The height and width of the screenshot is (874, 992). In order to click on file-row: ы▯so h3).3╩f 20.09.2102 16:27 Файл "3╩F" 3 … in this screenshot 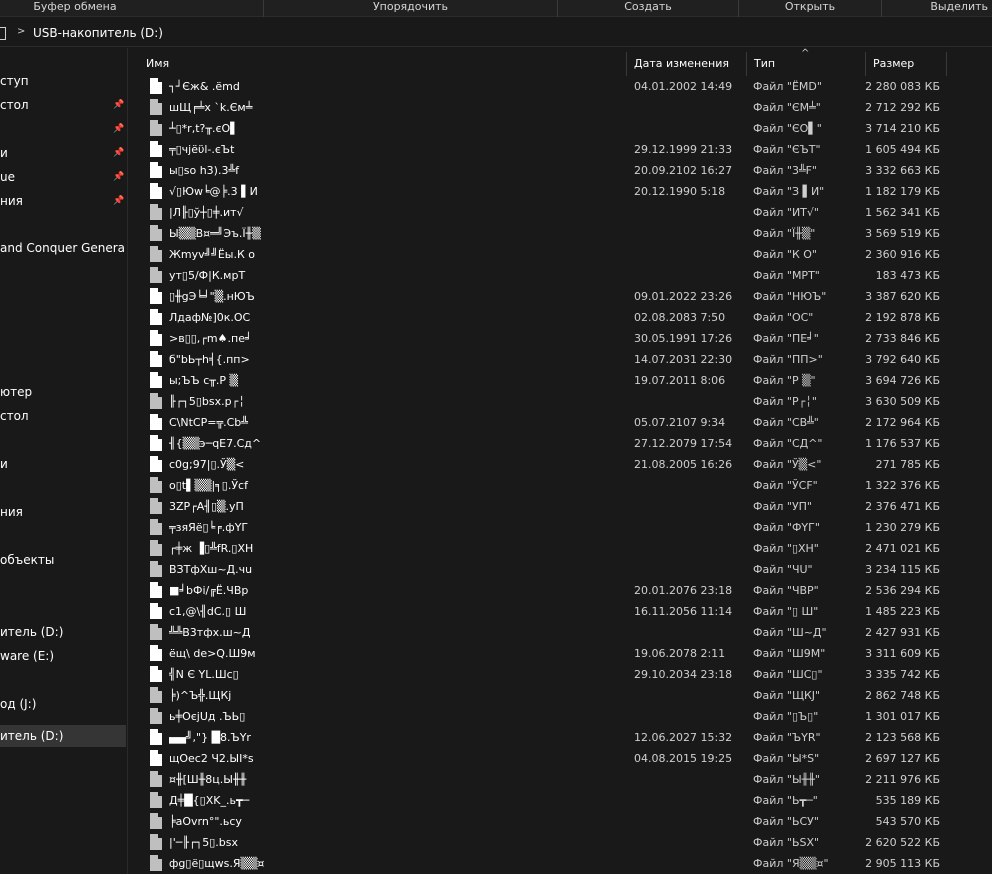, I will do `click(543, 170)`.